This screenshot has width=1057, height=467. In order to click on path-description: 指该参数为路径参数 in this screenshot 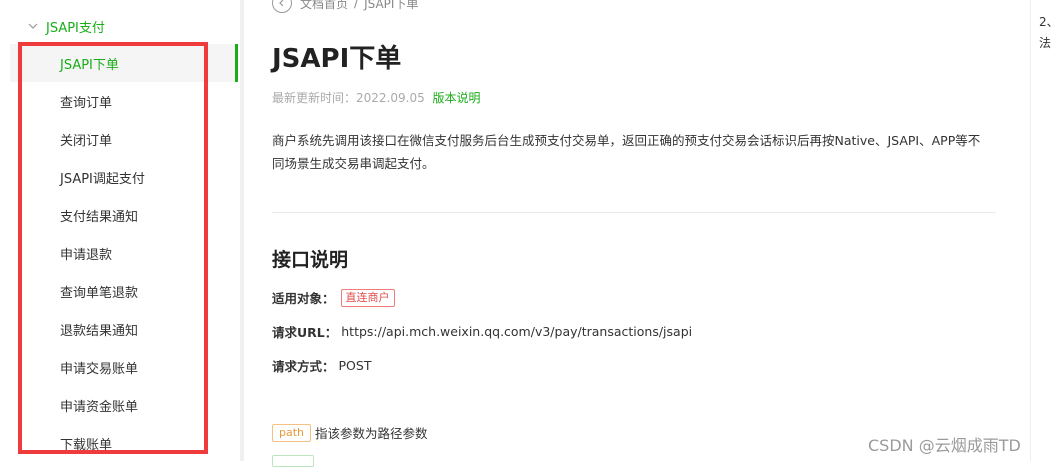, I will do `click(371, 433)`.